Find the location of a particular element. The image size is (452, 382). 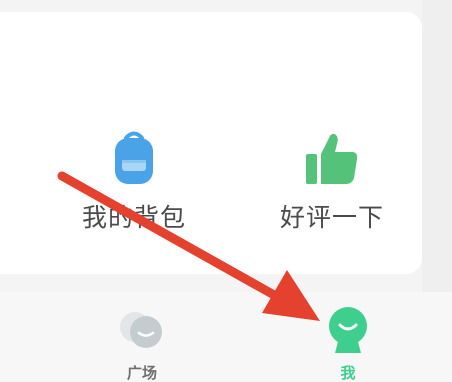

square-chat-icon is located at coordinates (141, 330).